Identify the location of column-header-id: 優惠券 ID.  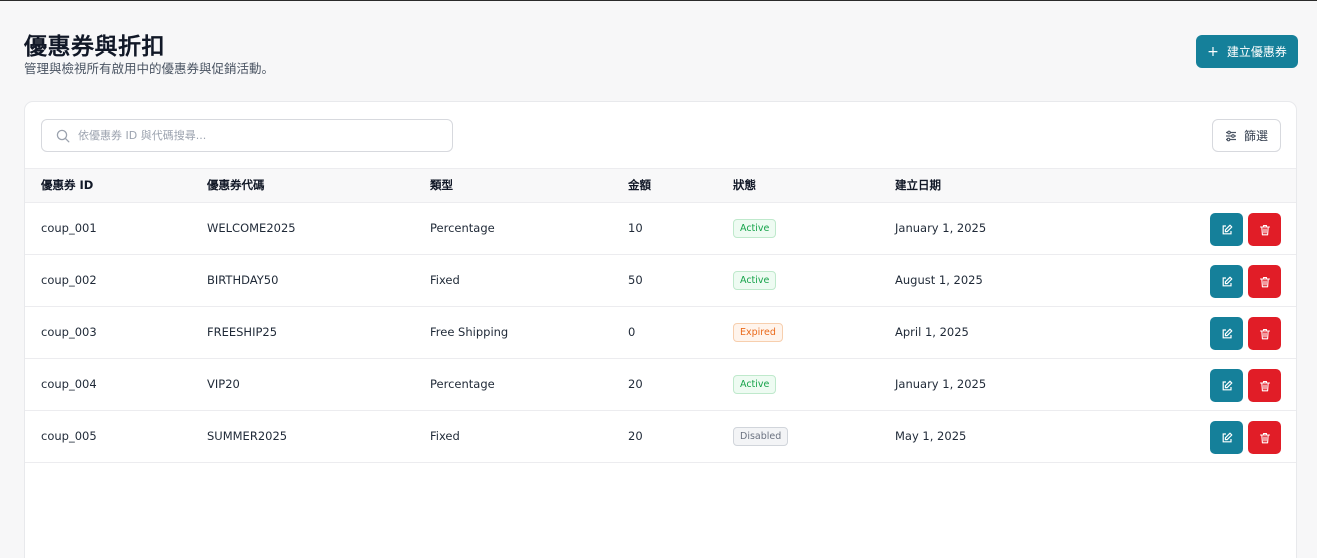
(67, 185).